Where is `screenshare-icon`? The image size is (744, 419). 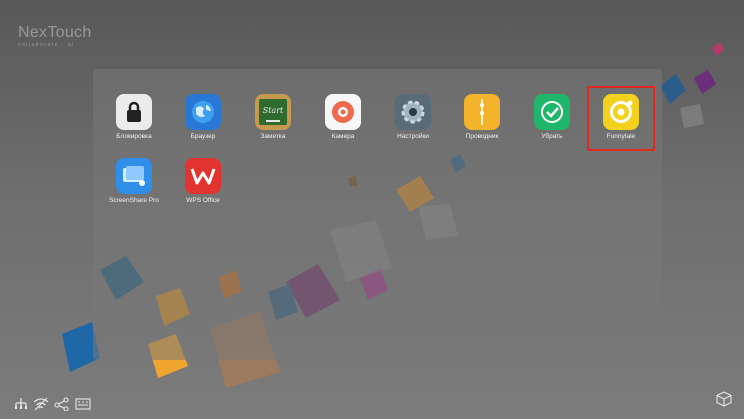
screenshare-icon is located at coordinates (134, 176).